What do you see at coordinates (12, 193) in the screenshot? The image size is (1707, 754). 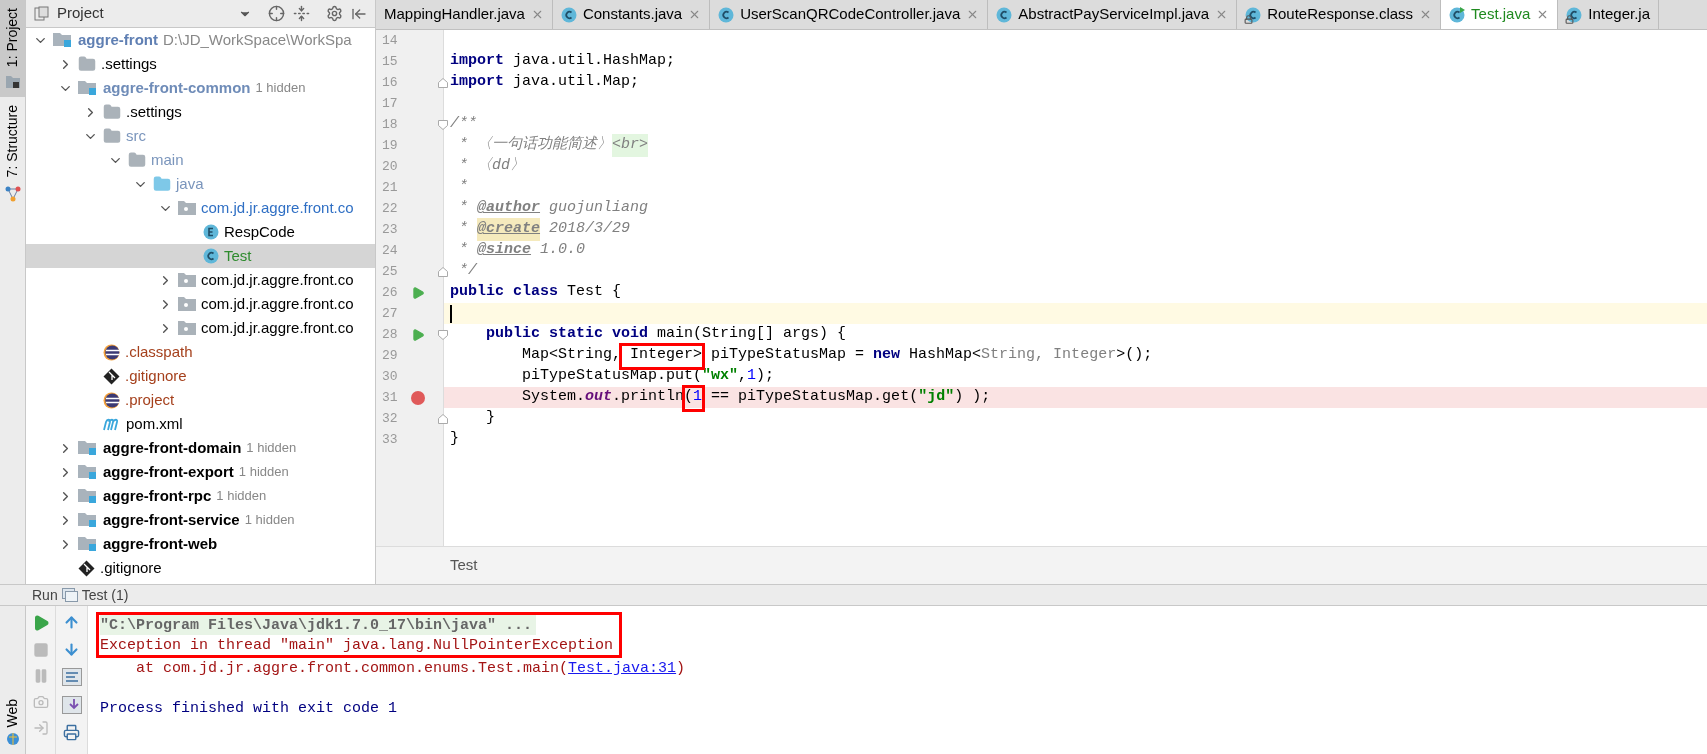 I see `structure-icon` at bounding box center [12, 193].